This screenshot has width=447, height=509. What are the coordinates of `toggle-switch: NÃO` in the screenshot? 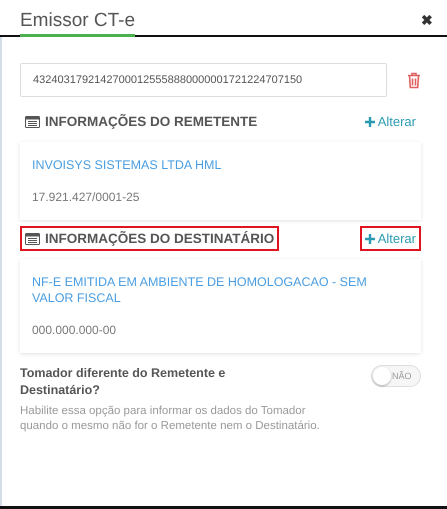 It's located at (396, 376).